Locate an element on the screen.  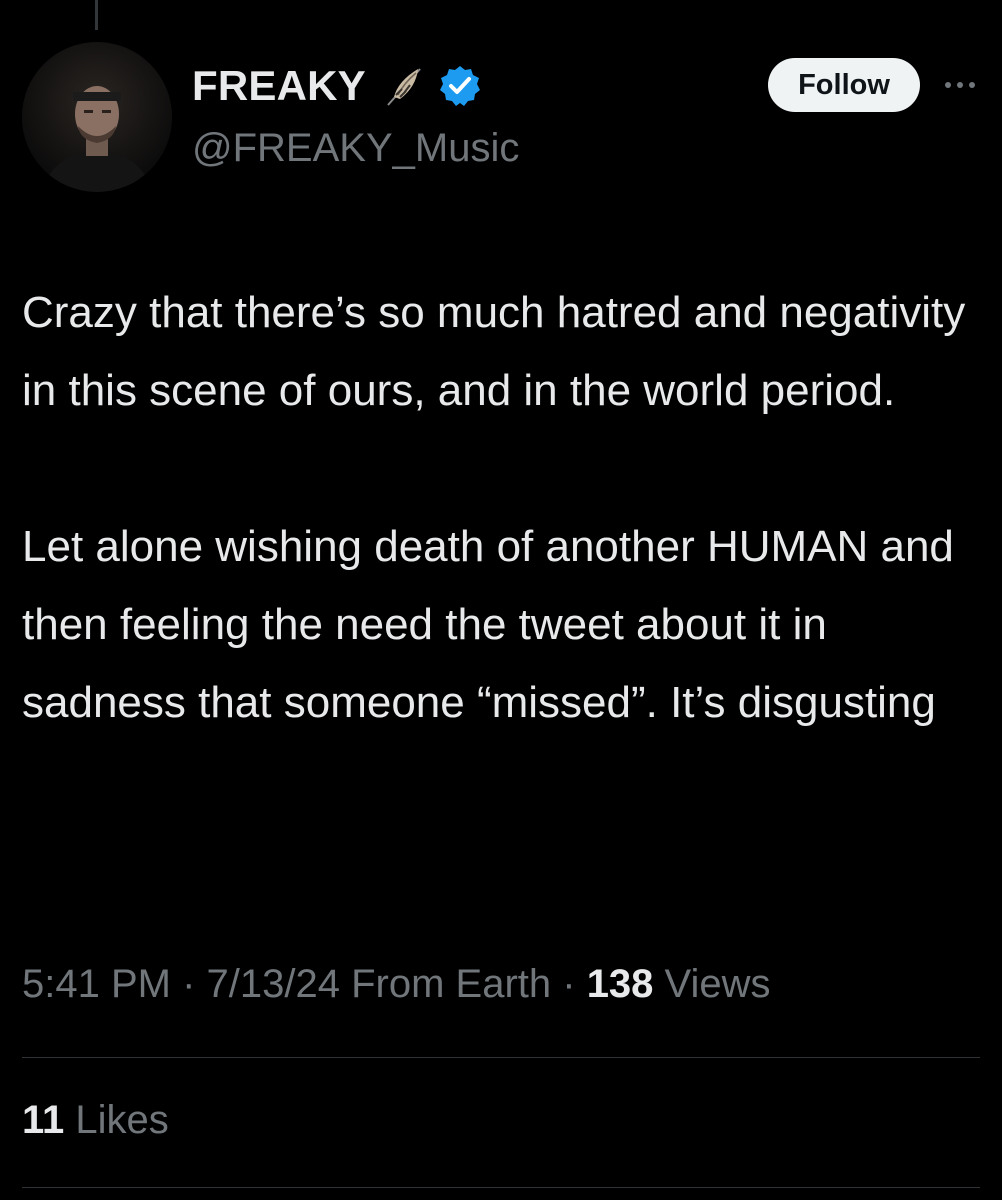
avatar is located at coordinates (97, 117).